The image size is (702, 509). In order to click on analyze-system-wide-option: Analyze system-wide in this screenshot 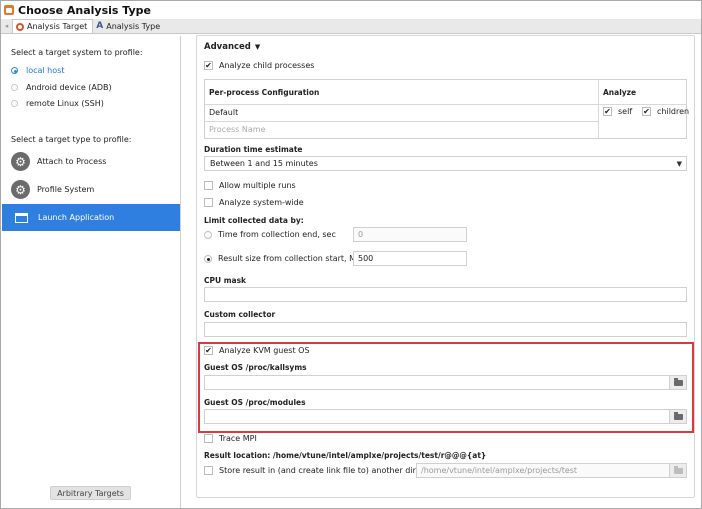, I will do `click(254, 202)`.